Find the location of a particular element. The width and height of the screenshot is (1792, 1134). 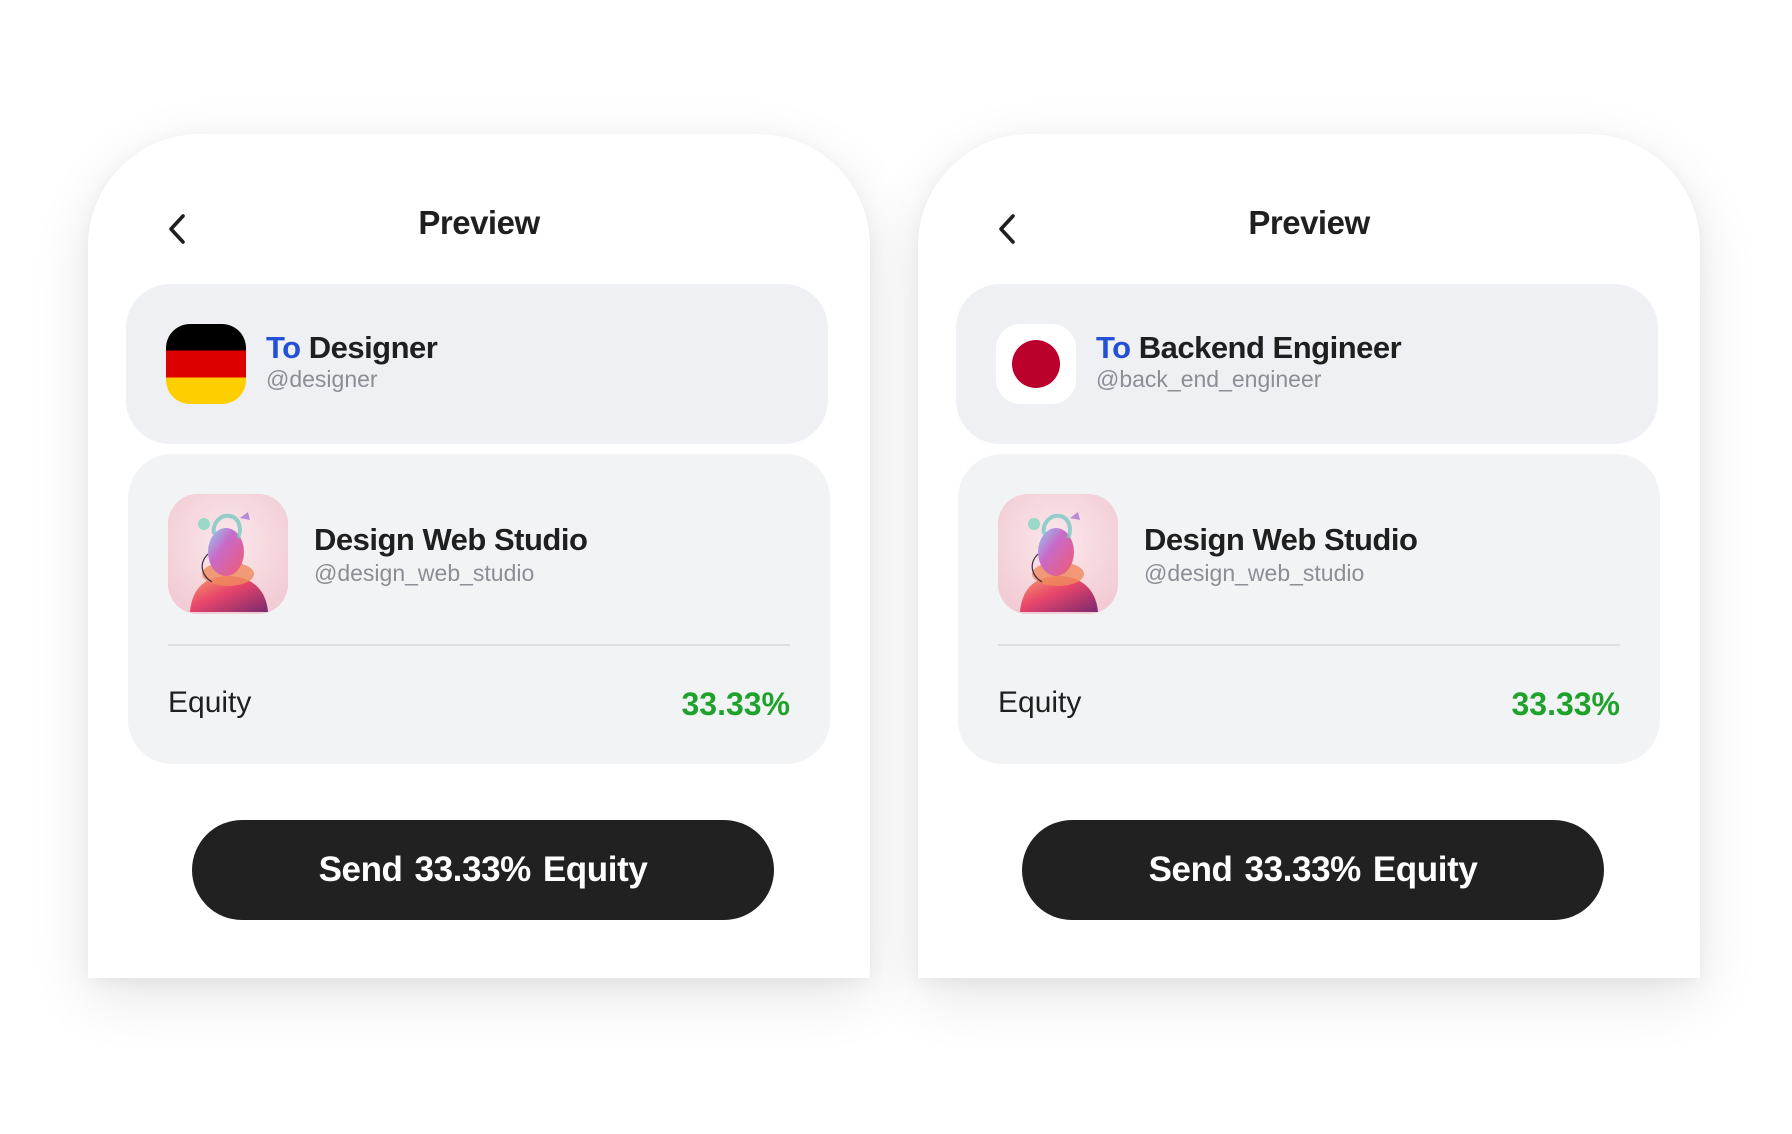

recipient-info: To Designer @designer is located at coordinates (352, 361).